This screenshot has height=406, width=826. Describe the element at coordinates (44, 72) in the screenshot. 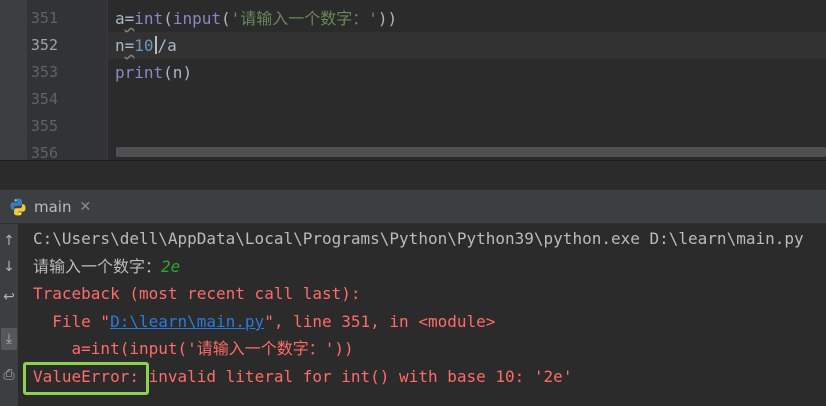

I see `line-number: 353` at that location.